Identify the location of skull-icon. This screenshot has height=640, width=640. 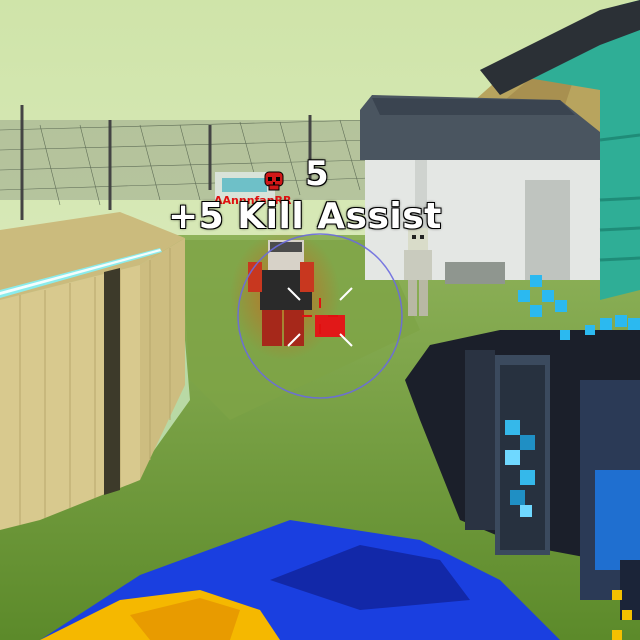
(274, 181).